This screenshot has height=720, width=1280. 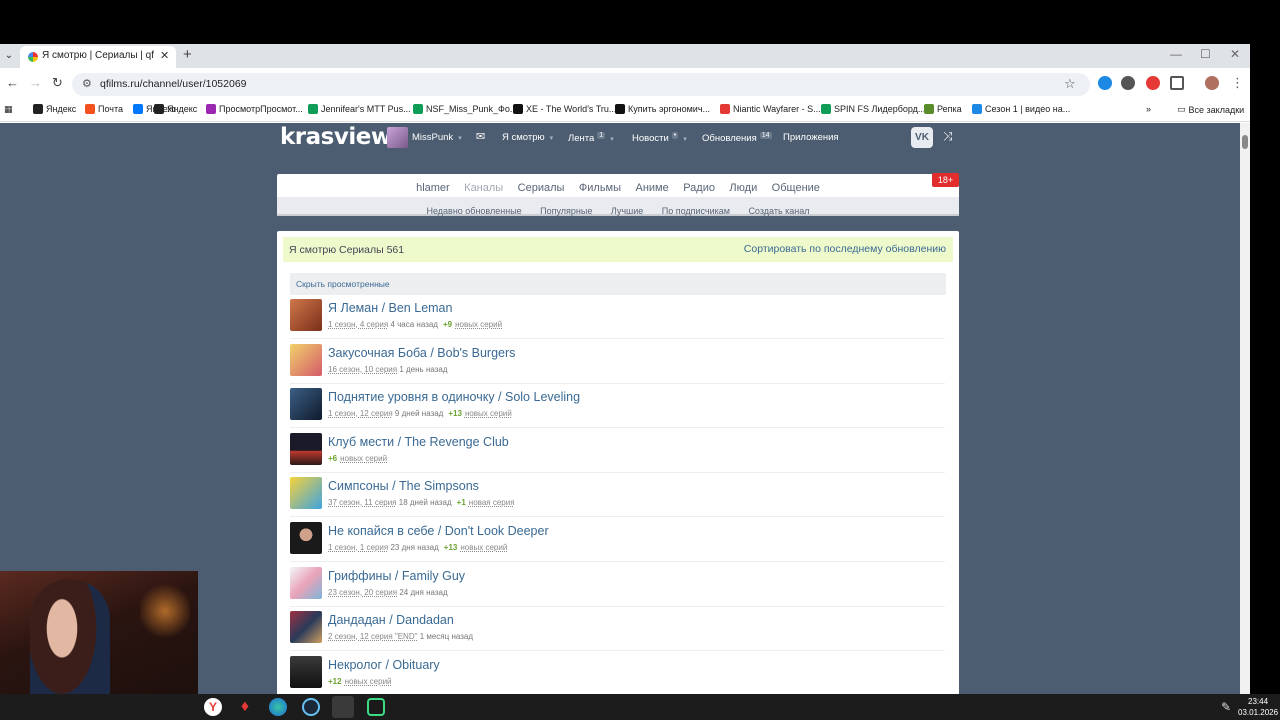 I want to click on tab-search-icon: ⌄, so click(x=9, y=56).